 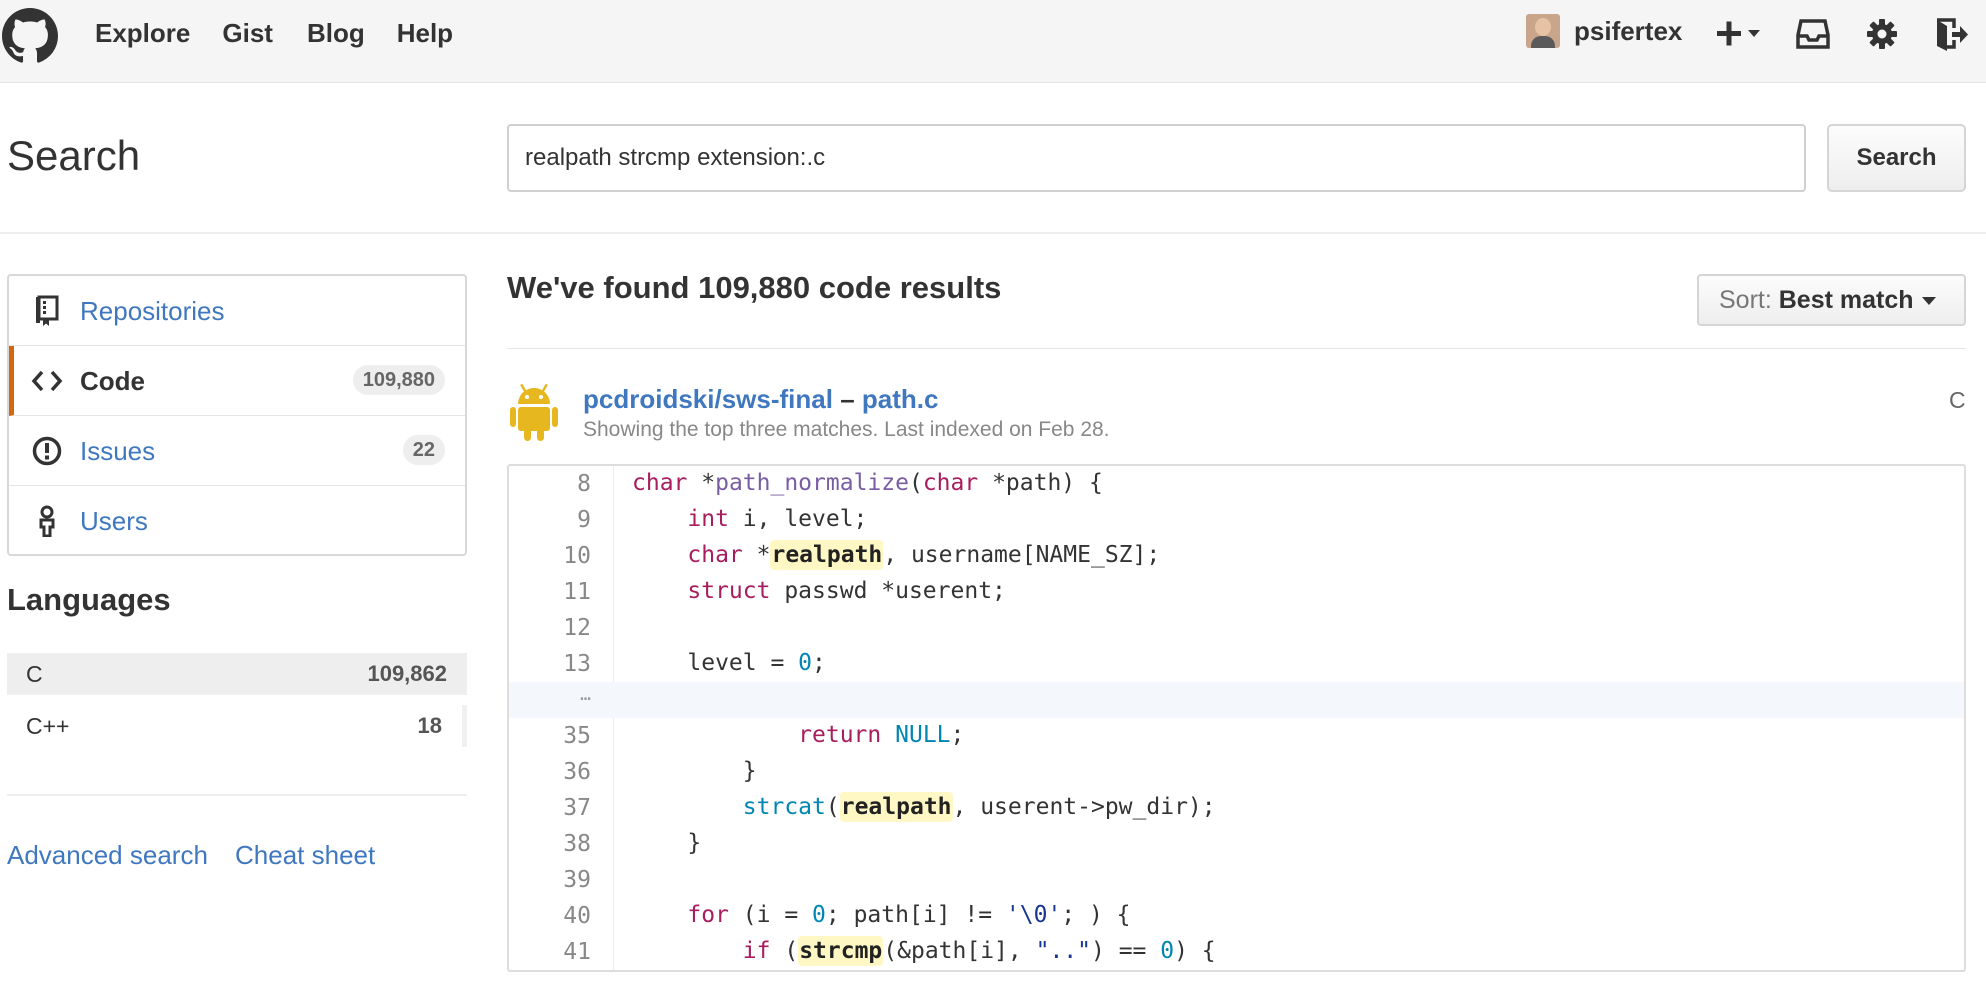 What do you see at coordinates (89, 599) in the screenshot?
I see `languages-heading: Languages` at bounding box center [89, 599].